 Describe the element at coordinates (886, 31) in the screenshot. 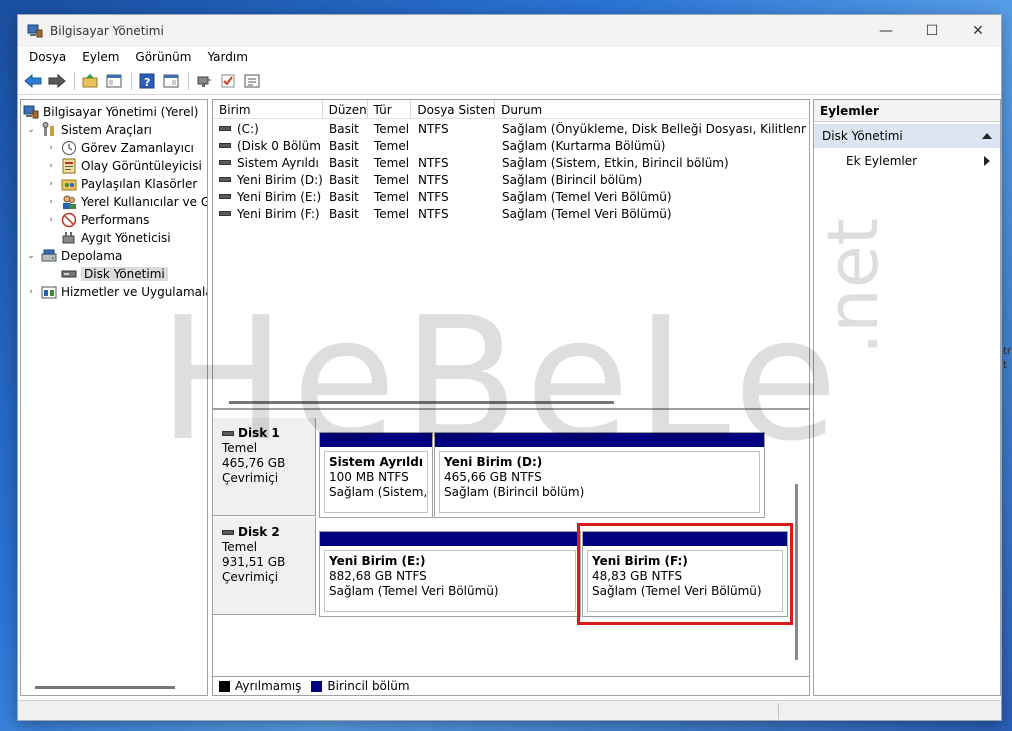

I see `minimize-button: —` at that location.